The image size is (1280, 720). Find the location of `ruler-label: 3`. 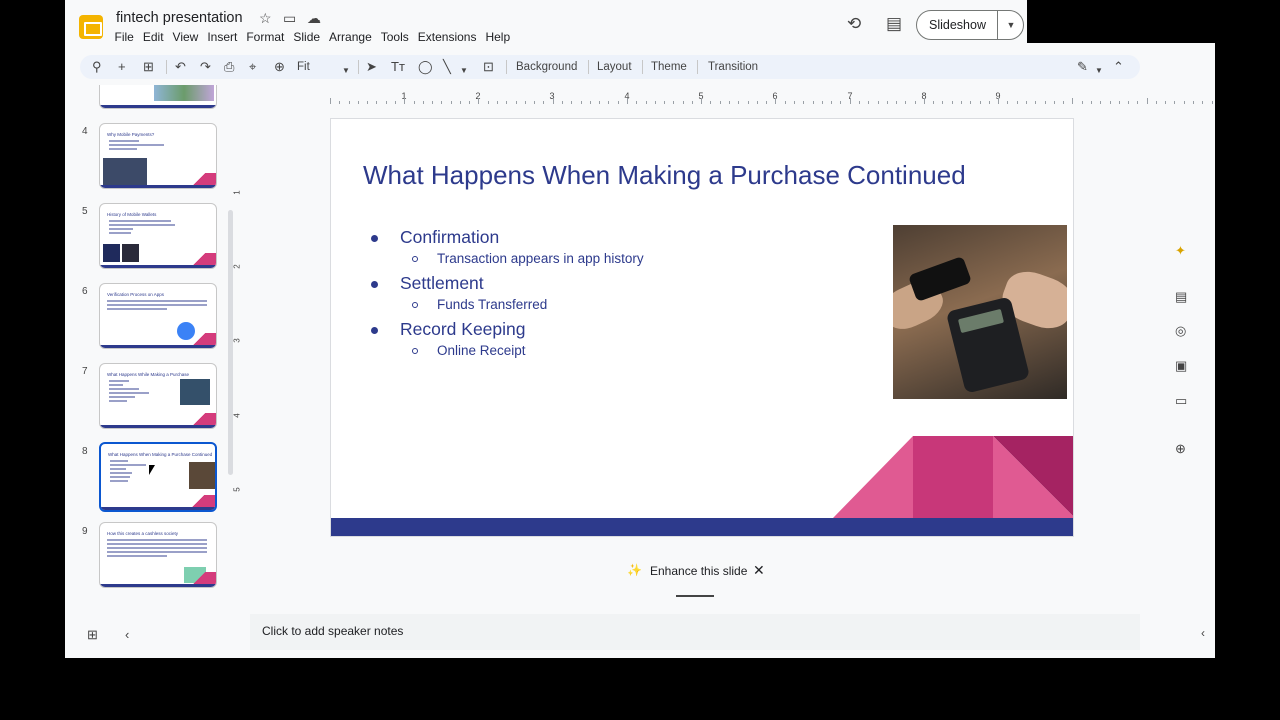

ruler-label: 3 is located at coordinates (237, 340).